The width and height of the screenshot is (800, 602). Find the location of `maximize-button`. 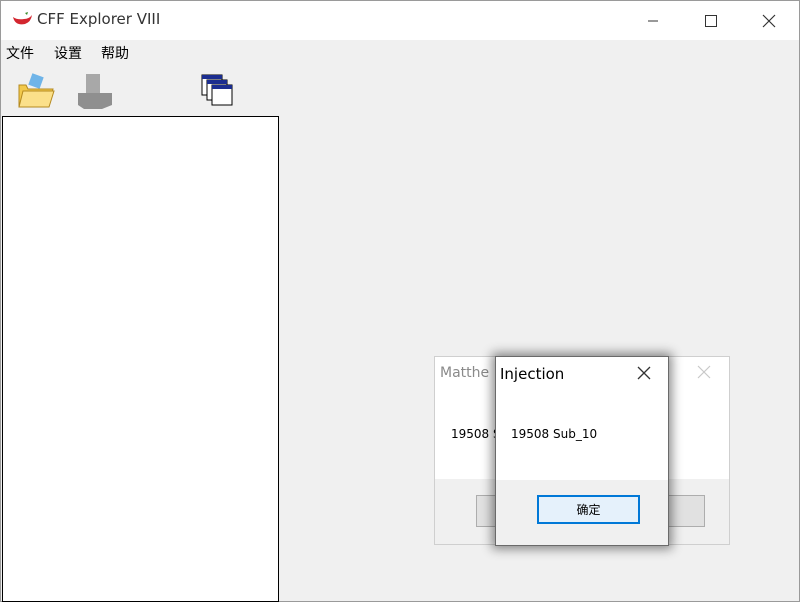

maximize-button is located at coordinates (711, 20).